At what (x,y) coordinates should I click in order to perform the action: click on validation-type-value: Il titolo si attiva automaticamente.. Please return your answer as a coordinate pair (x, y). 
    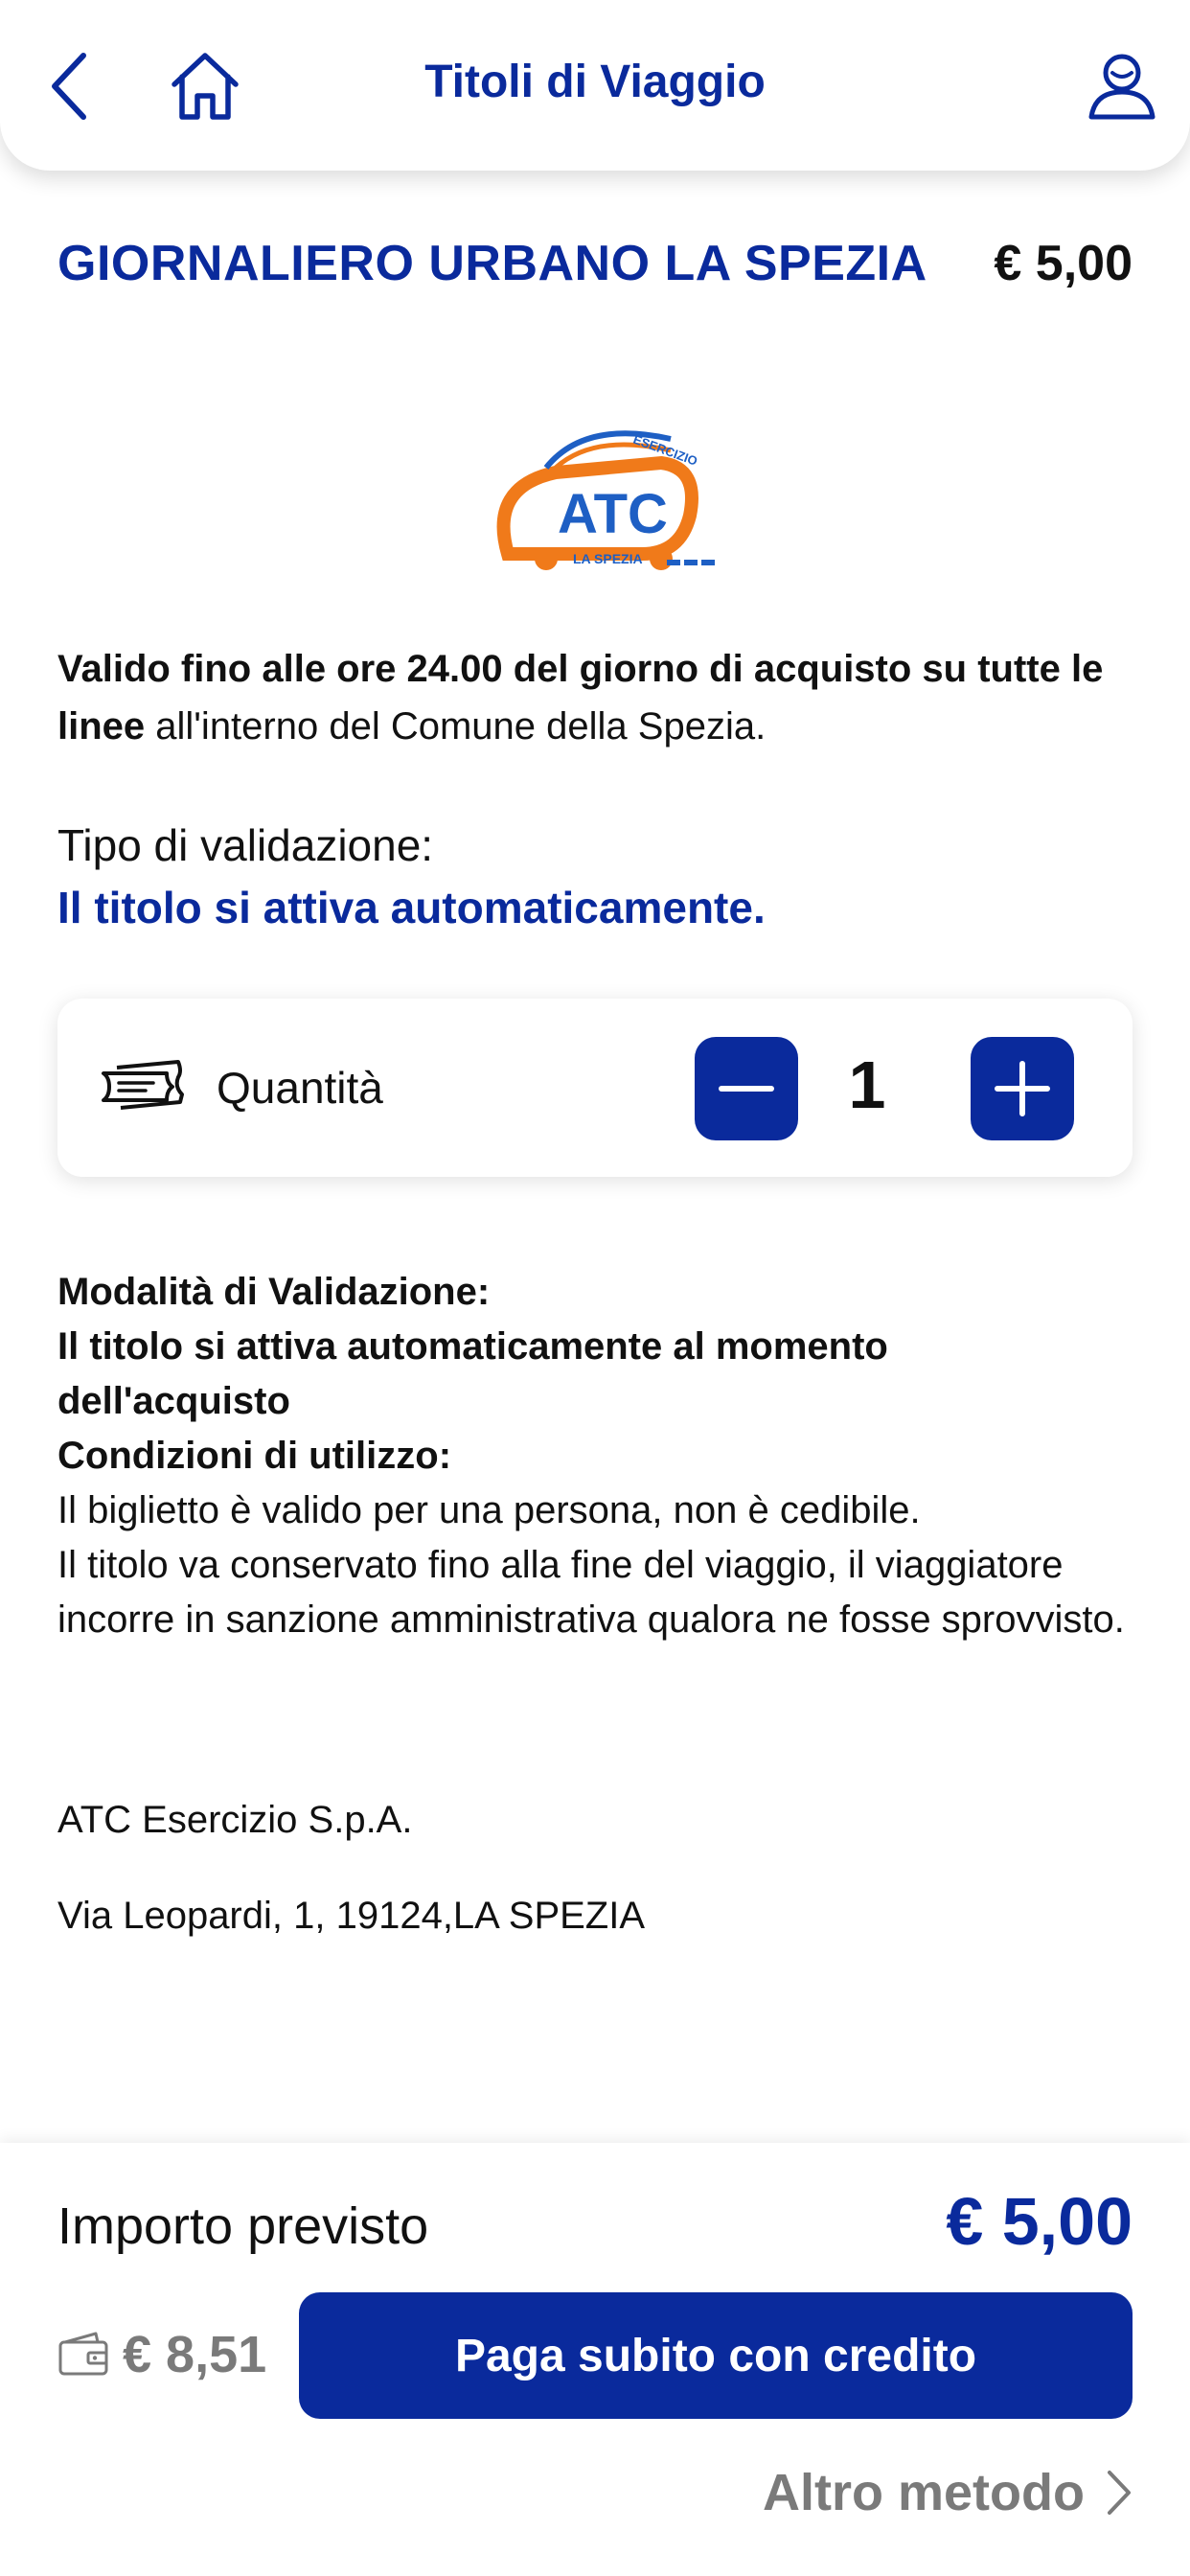
    Looking at the image, I should click on (412, 907).